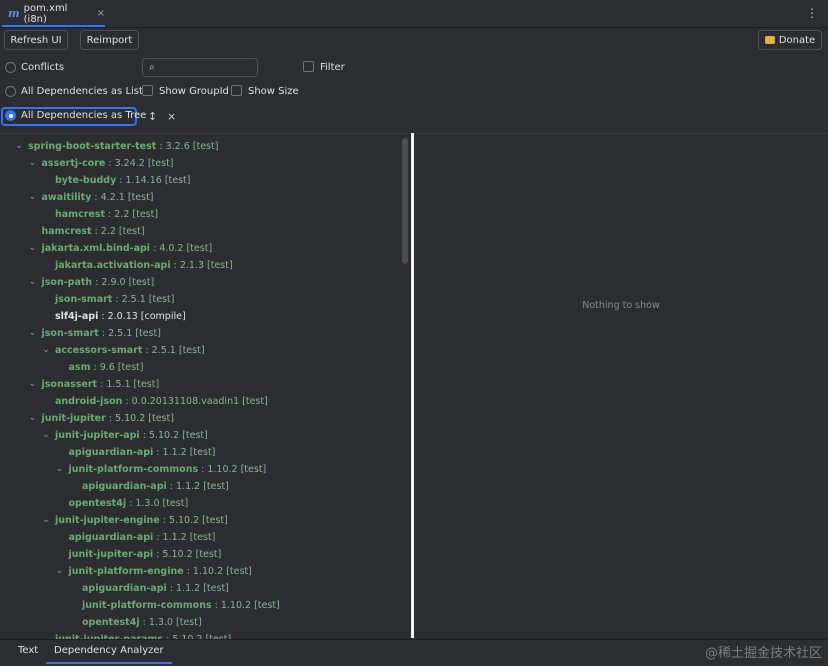 This screenshot has height=666, width=828. I want to click on search-input, so click(210, 68).